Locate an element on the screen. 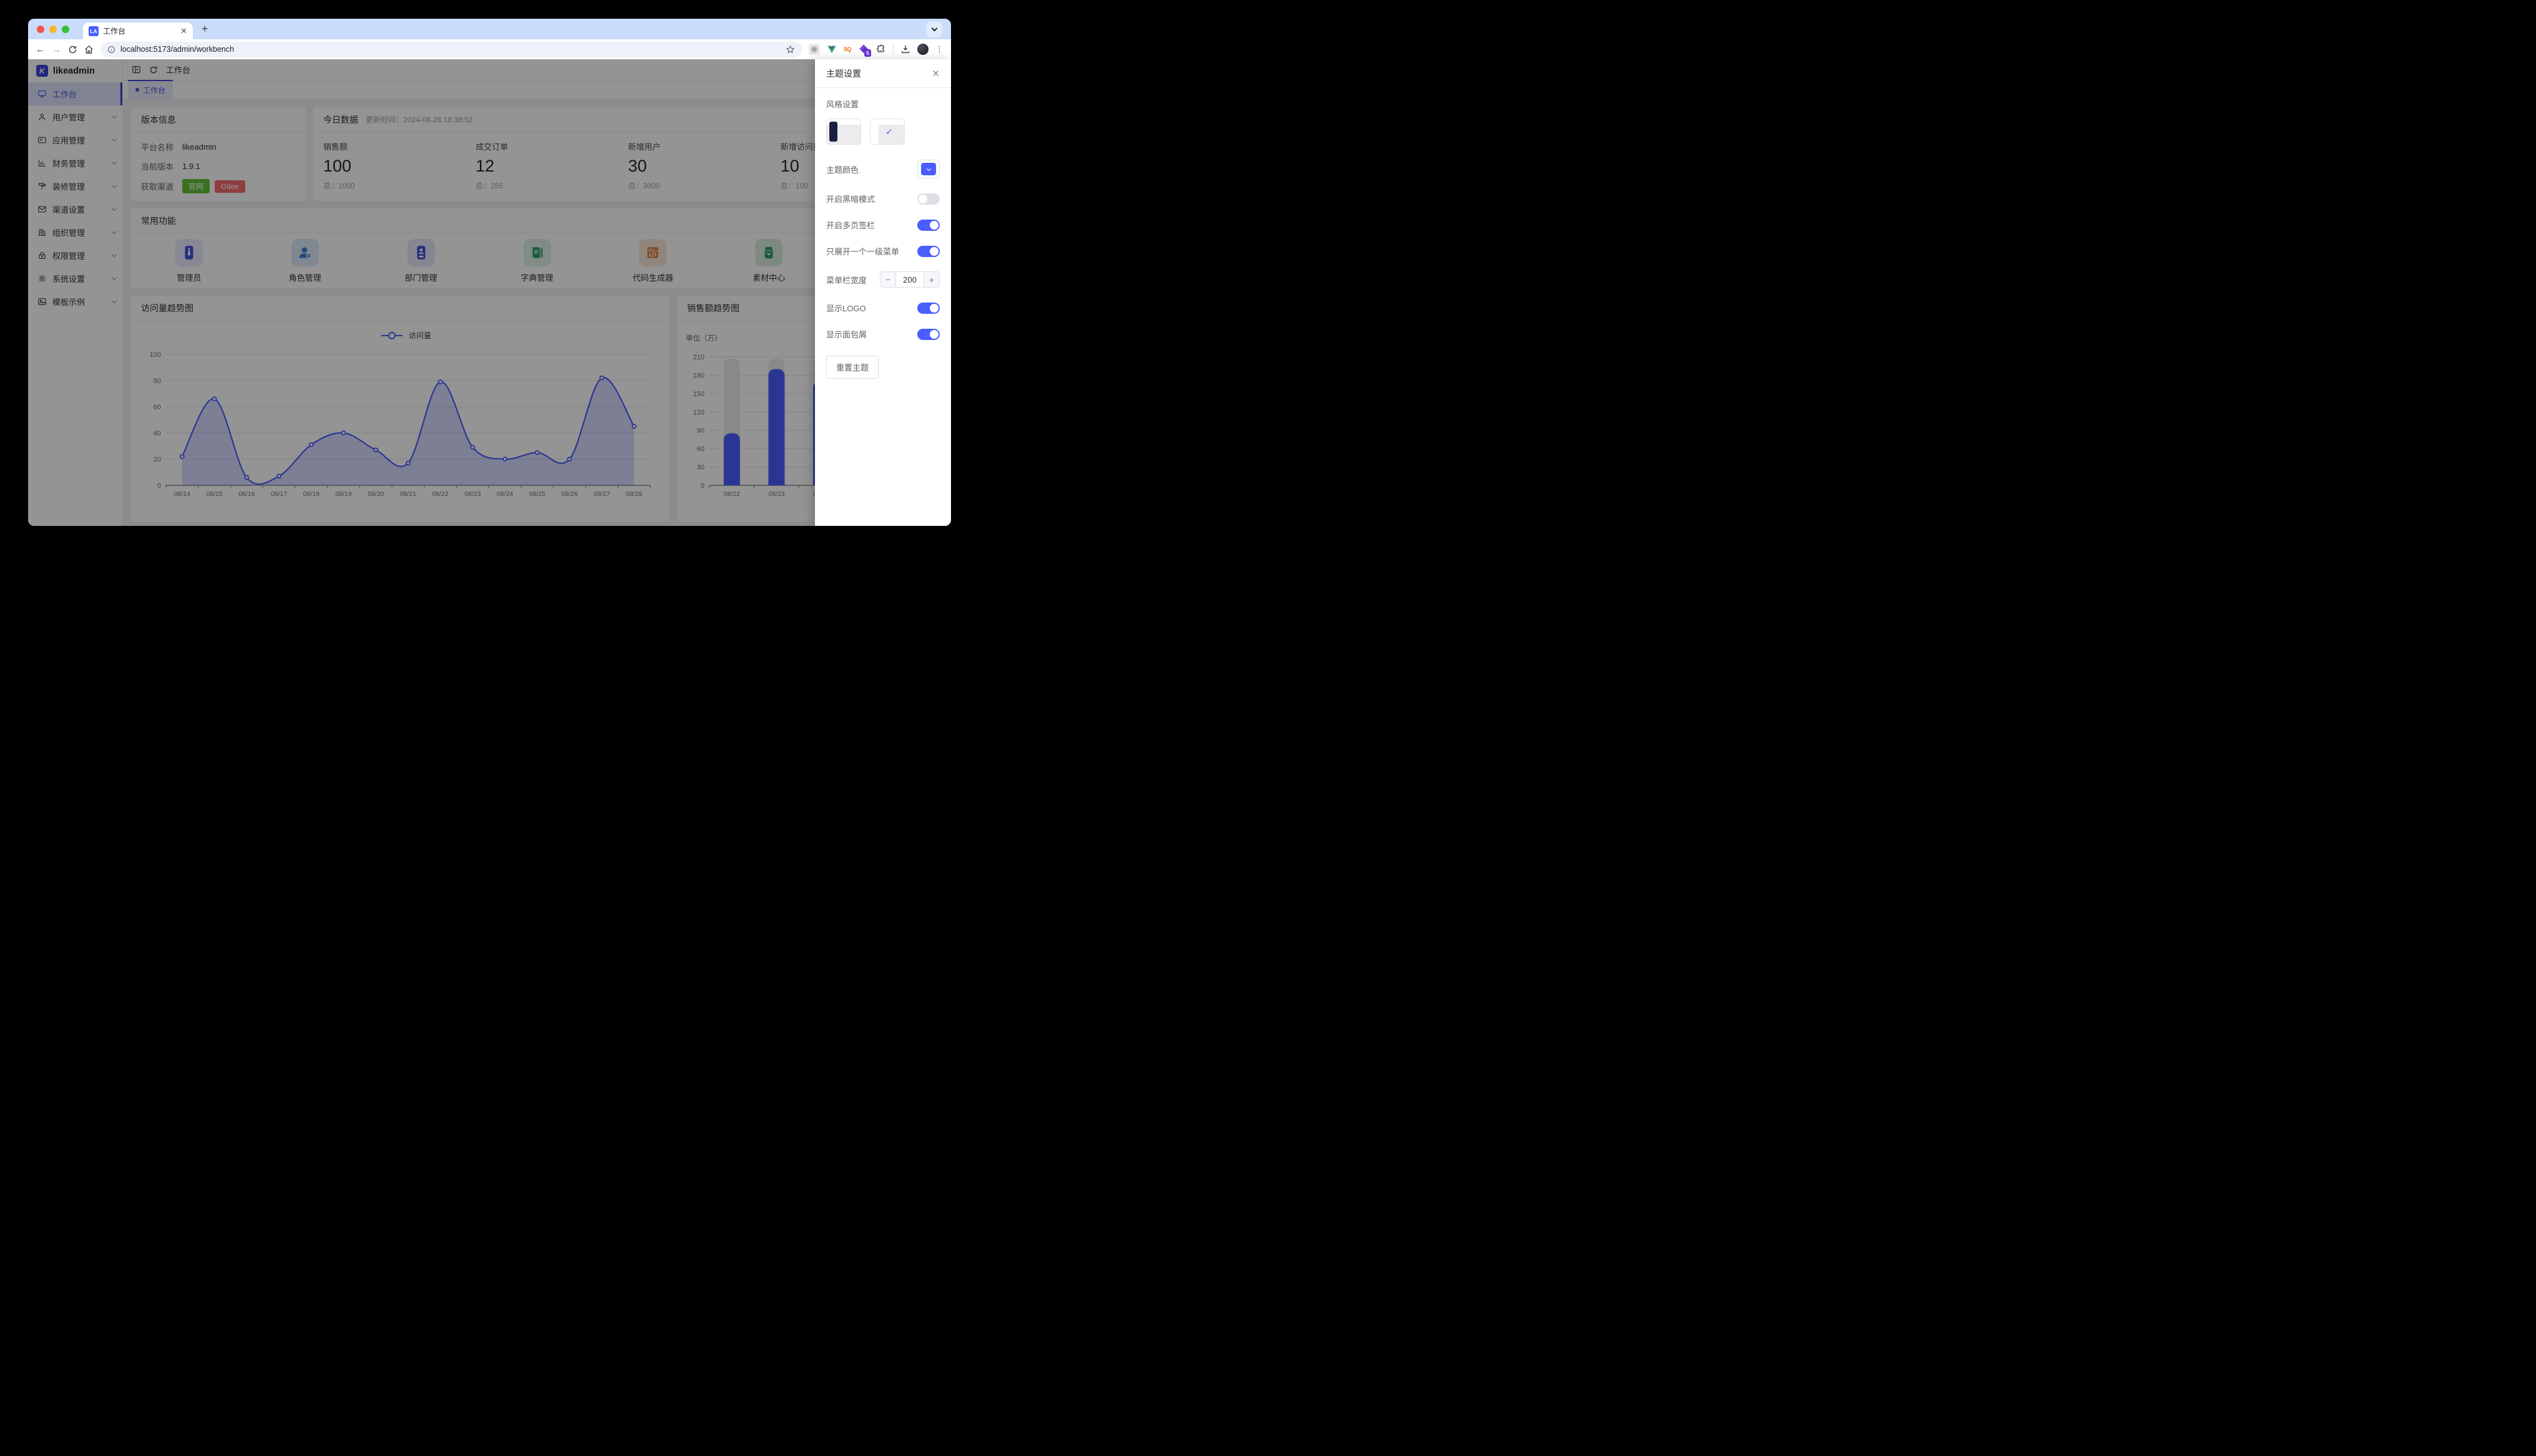  tab-search-button is located at coordinates (934, 29).